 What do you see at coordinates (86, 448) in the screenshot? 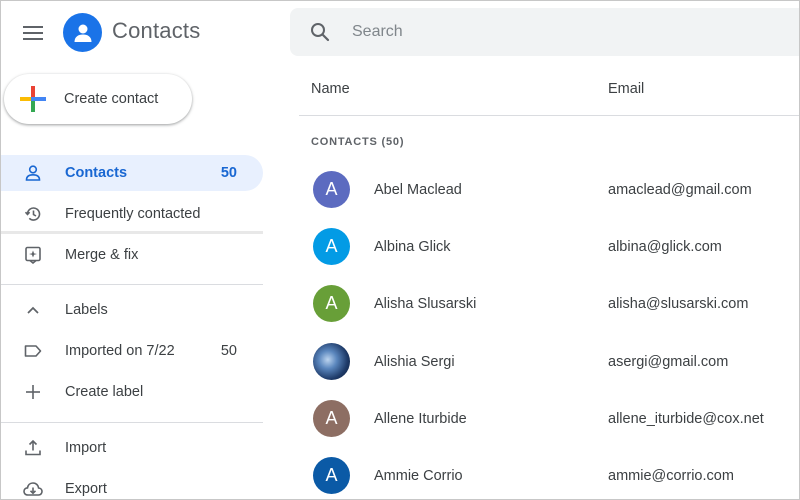
I see `sidebar-item-label: Import` at bounding box center [86, 448].